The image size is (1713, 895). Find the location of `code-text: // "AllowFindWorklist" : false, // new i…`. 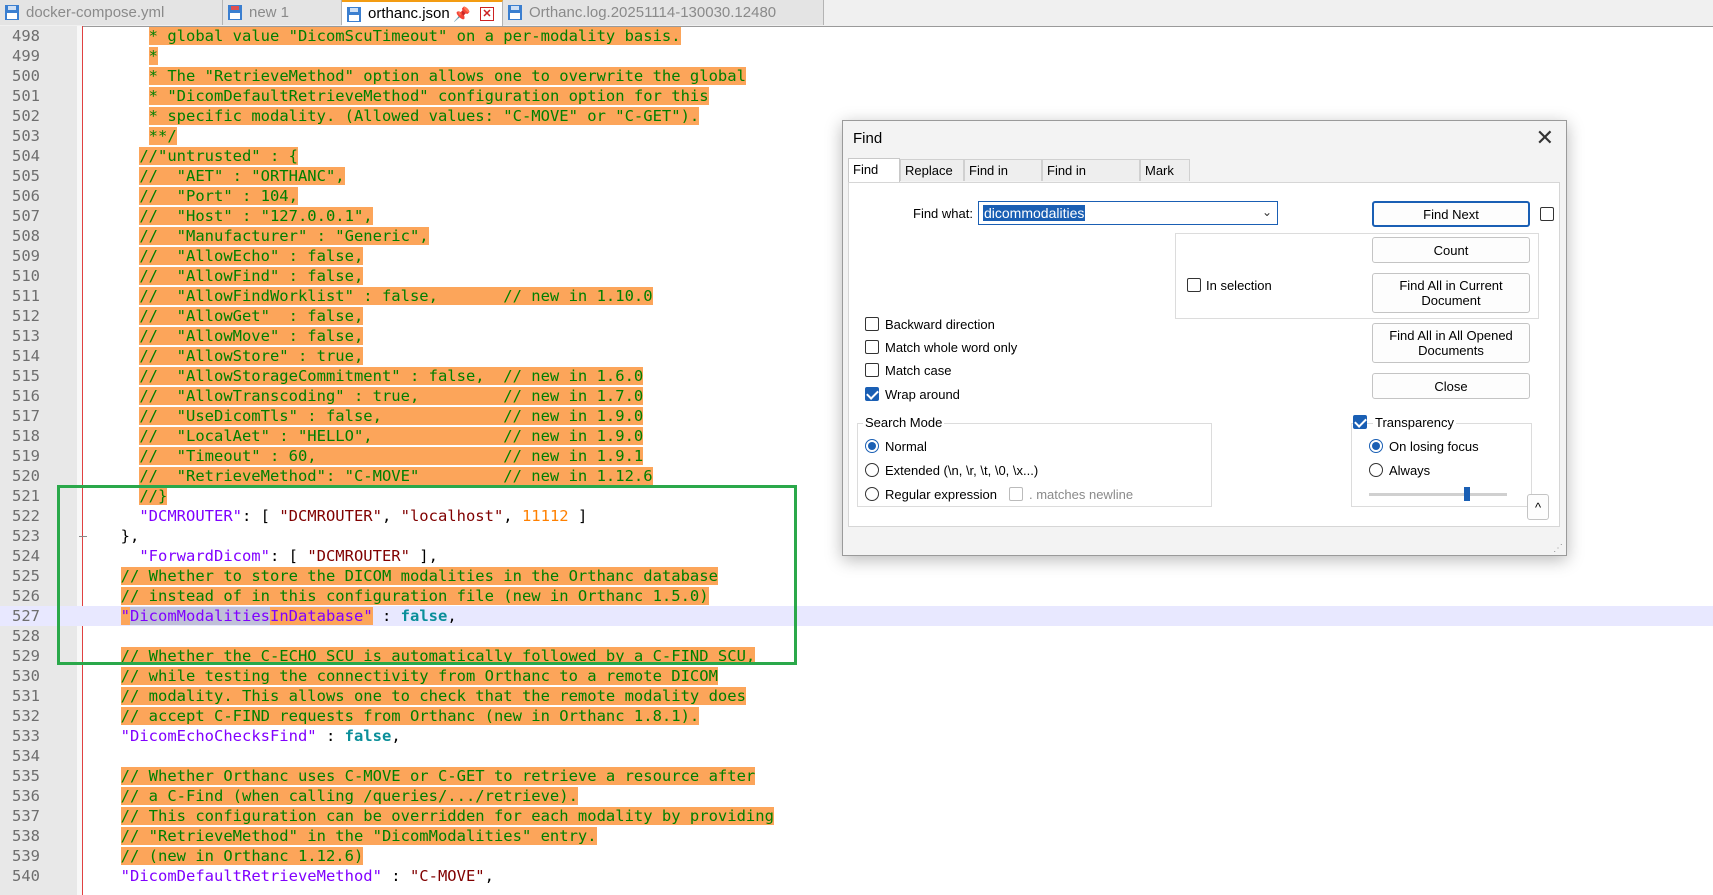

code-text: // "AllowFindWorklist" : false, // new i… is located at coordinates (377, 296).